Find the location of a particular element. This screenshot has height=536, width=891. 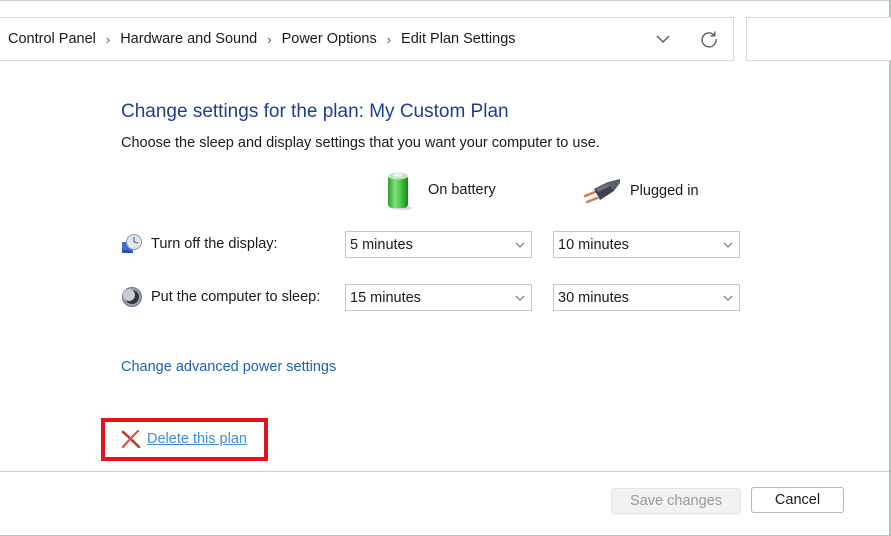

column-header-on-battery: On battery is located at coordinates (440, 190).